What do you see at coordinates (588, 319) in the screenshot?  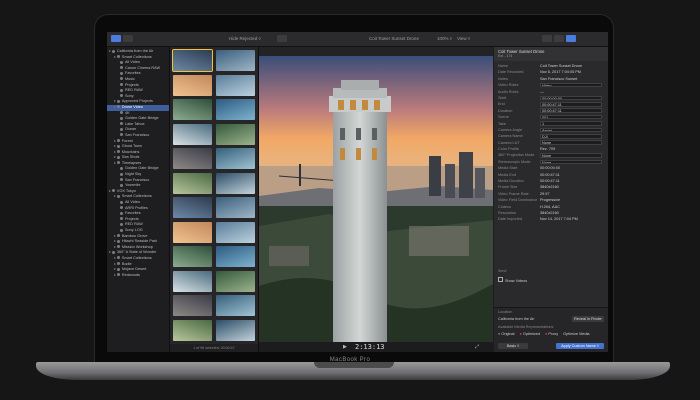 I see `reveal-in-finder-button: Reveal in Finder` at bounding box center [588, 319].